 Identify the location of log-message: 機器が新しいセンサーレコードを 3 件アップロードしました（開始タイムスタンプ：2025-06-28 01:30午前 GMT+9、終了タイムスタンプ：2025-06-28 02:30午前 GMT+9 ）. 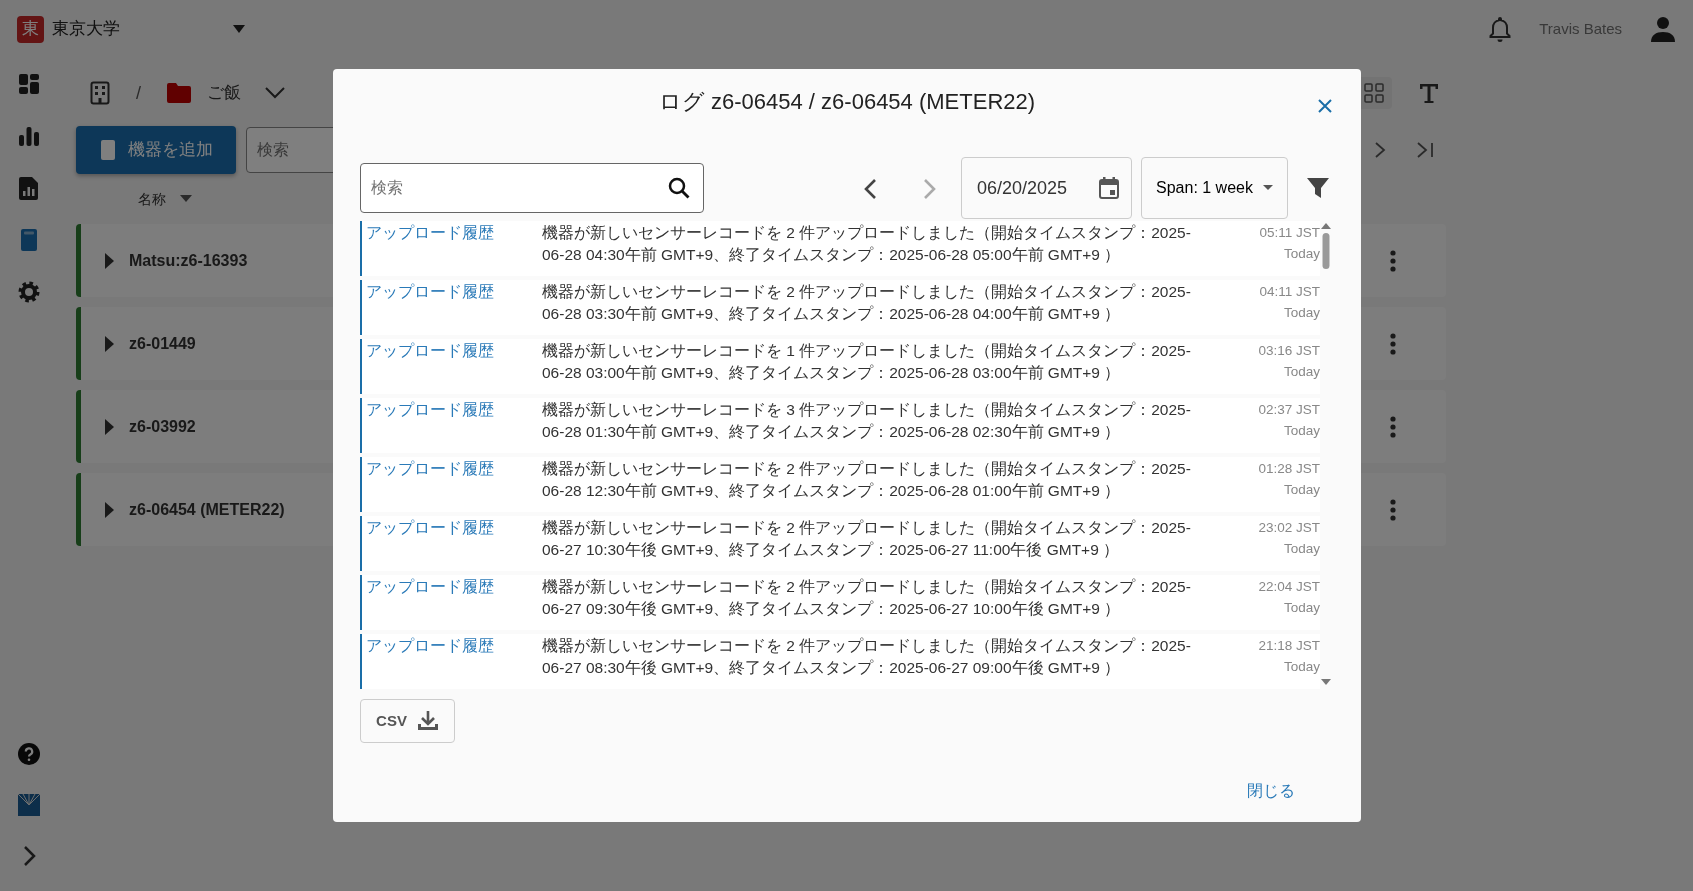
(867, 421).